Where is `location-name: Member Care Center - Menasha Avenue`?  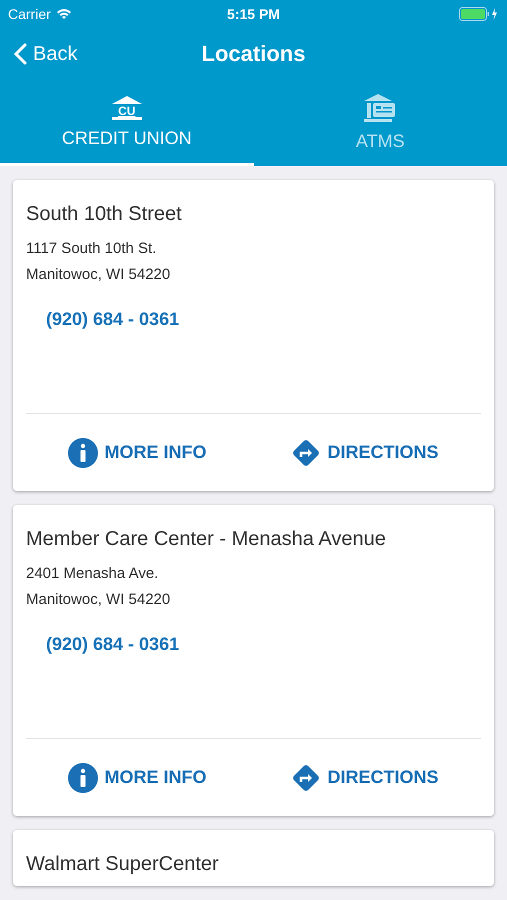
location-name: Member Care Center - Menasha Avenue is located at coordinates (206, 539).